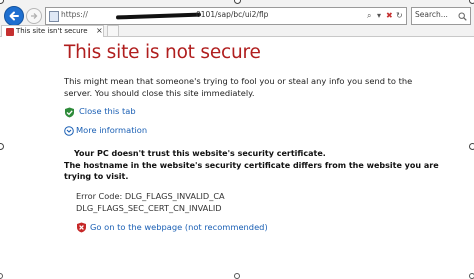 This screenshot has height=279, width=474. I want to click on go-on-label: Go on to the webpage (not recommended), so click(179, 227).